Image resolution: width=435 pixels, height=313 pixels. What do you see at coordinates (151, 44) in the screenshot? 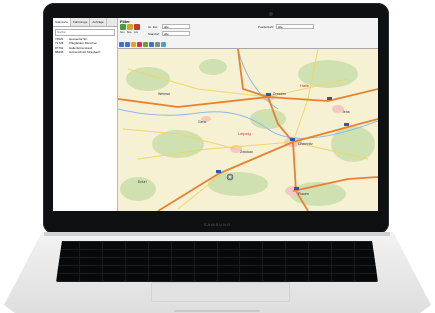
I see `print-icon` at bounding box center [151, 44].